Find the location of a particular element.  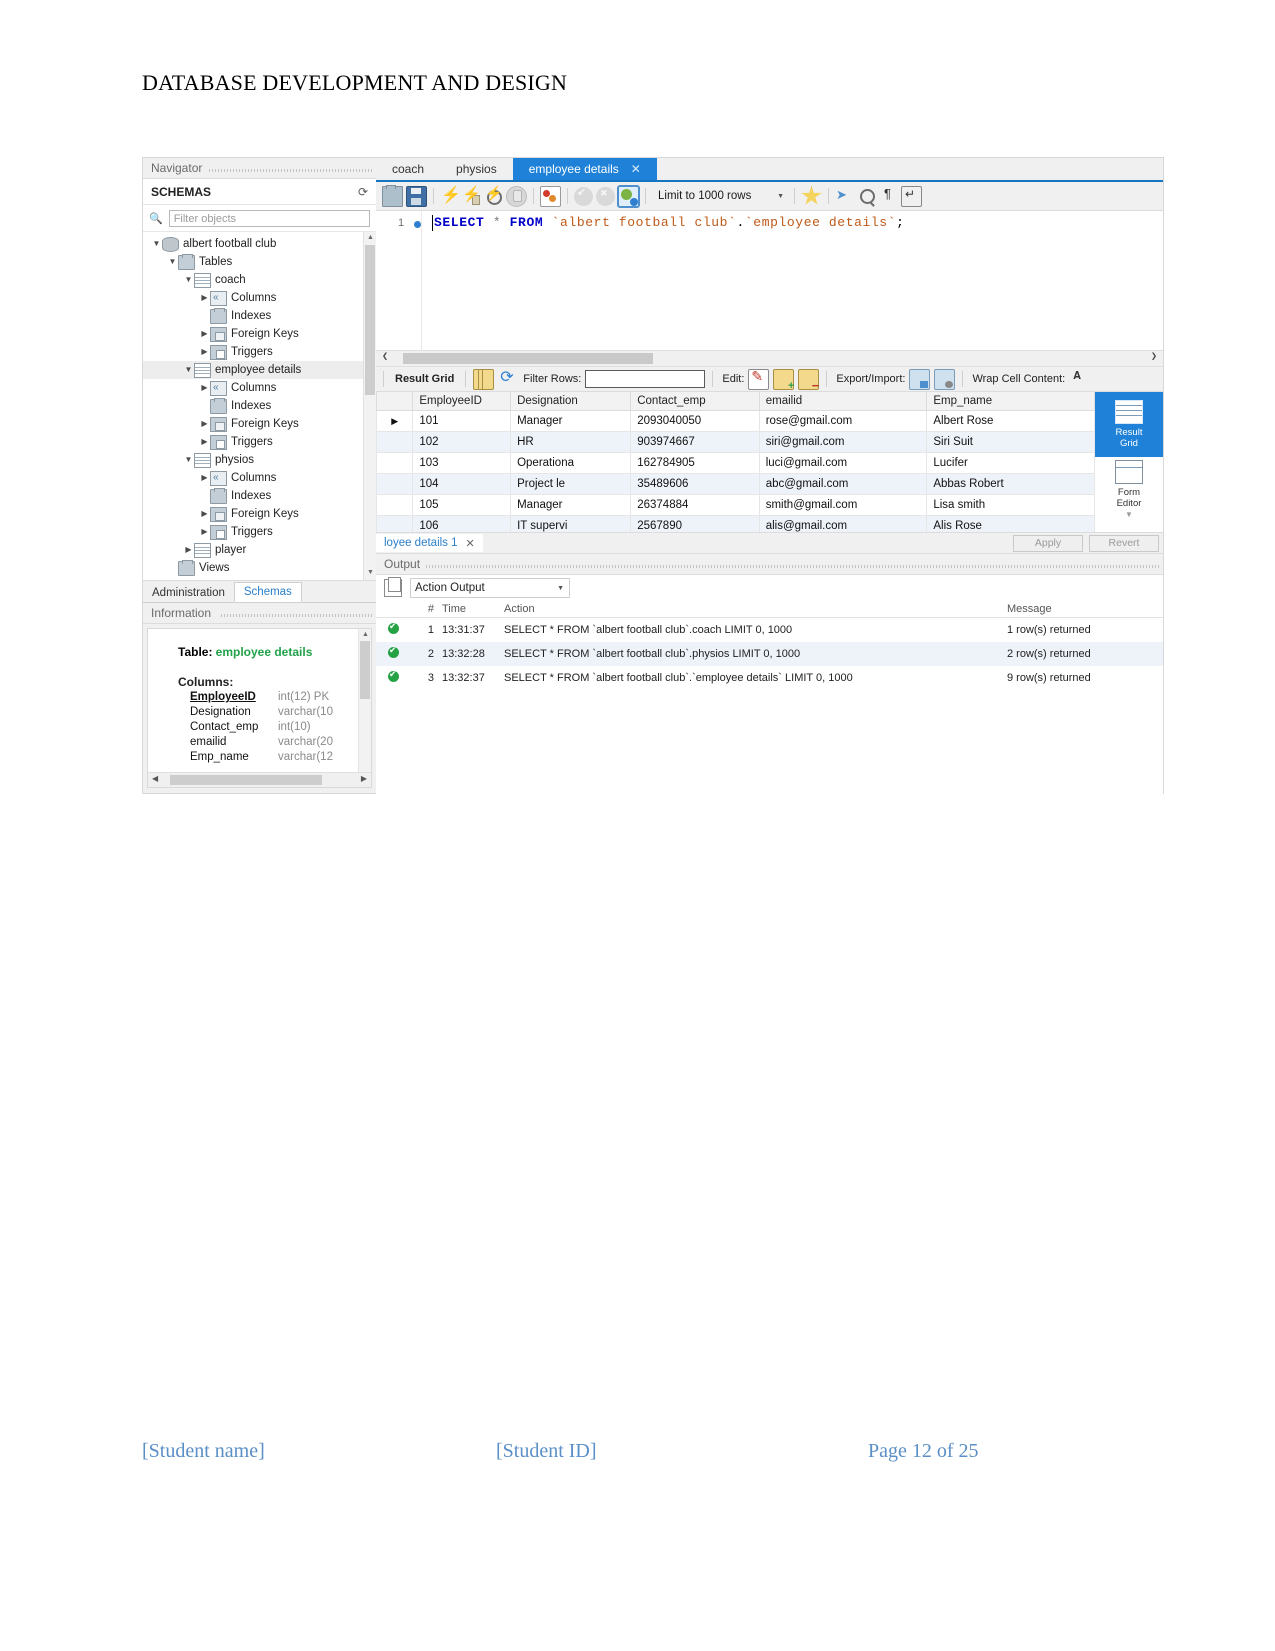

scroll-right-icon: ❯ is located at coordinates (1154, 357).